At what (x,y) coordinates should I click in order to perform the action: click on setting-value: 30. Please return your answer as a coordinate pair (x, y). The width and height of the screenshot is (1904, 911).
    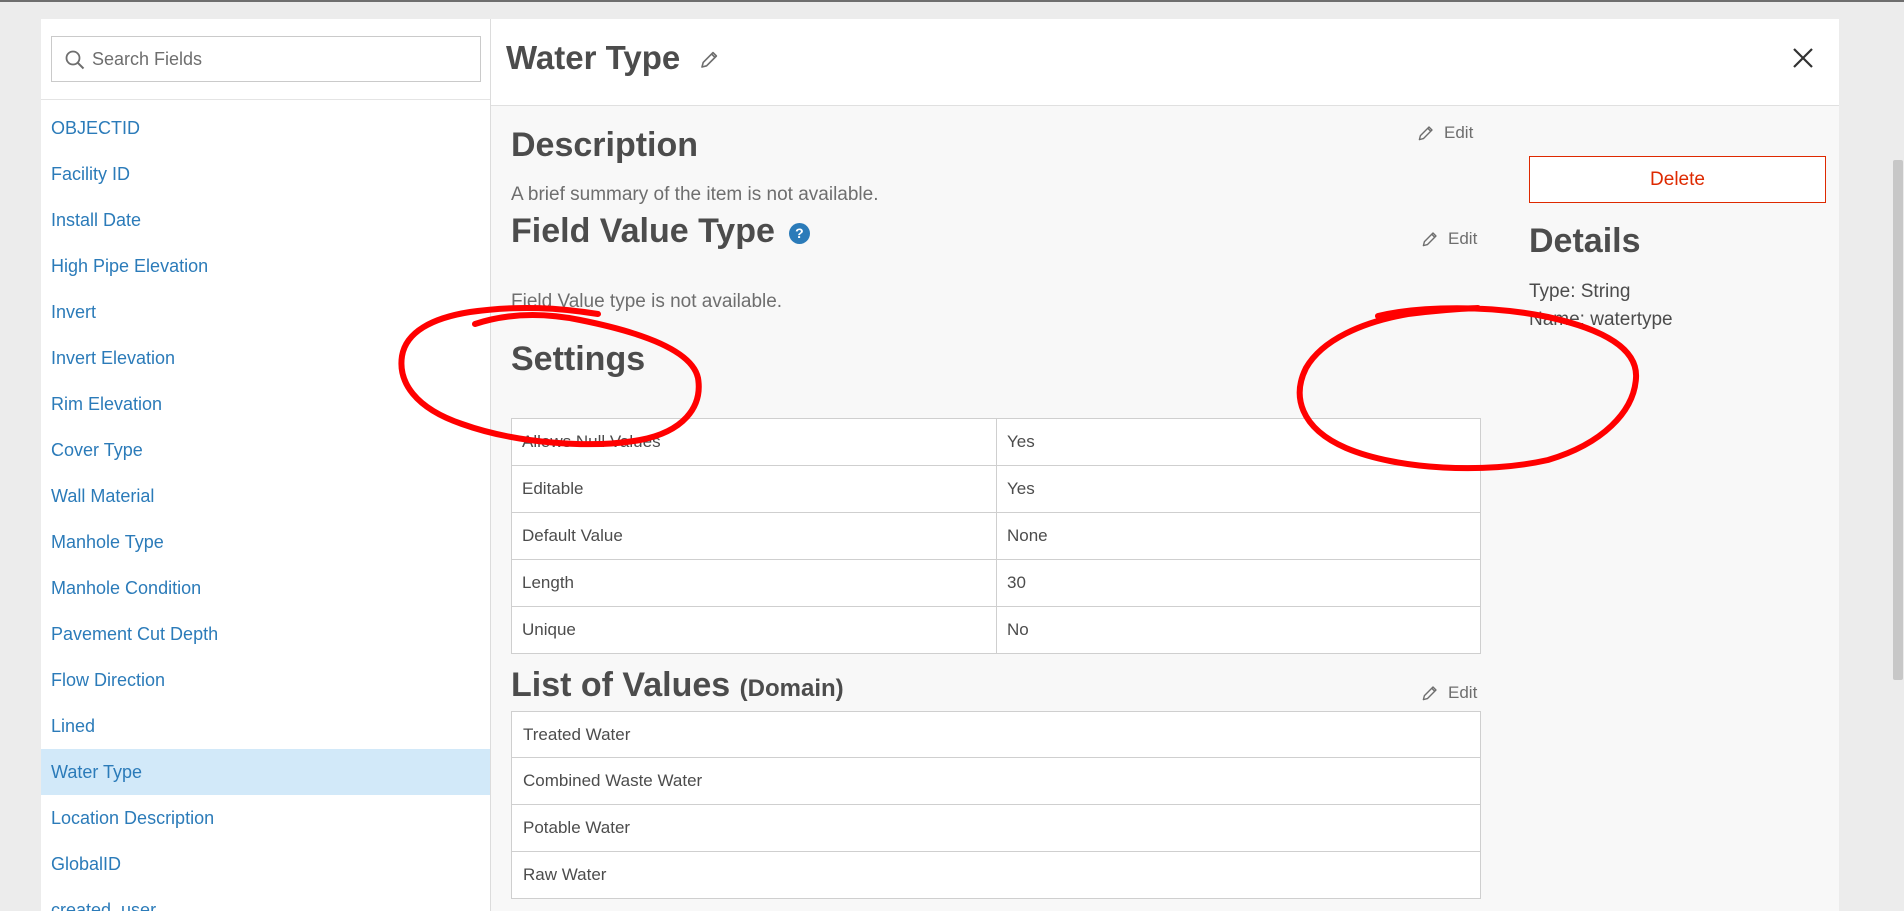
    Looking at the image, I should click on (1238, 583).